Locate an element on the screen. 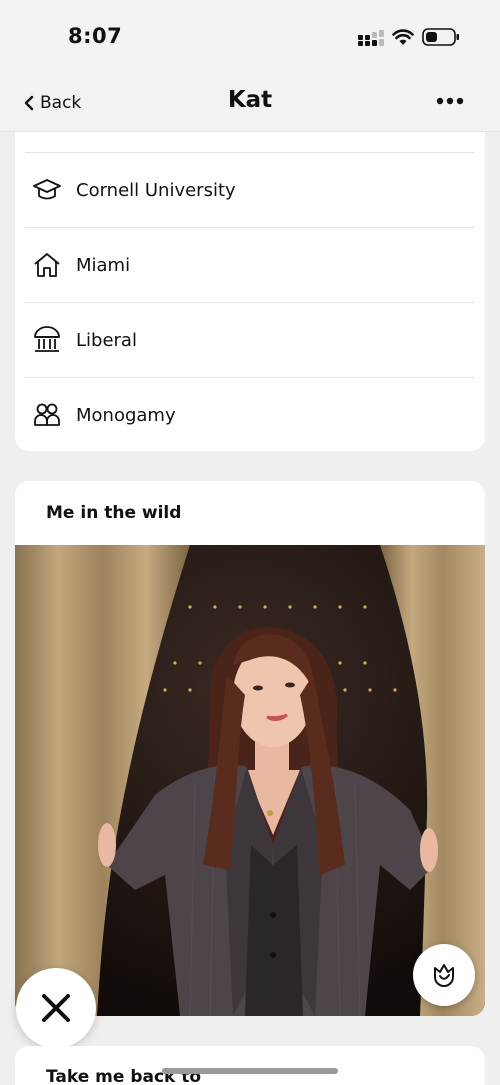  graduation-cap-icon is located at coordinates (47, 189).